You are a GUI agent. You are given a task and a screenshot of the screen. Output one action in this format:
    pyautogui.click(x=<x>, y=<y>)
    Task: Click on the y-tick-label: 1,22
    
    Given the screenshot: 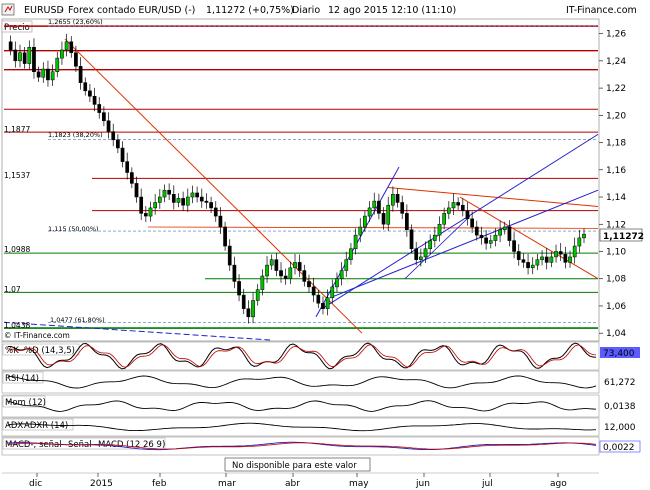 What is the action you would take?
    pyautogui.click(x=616, y=89)
    